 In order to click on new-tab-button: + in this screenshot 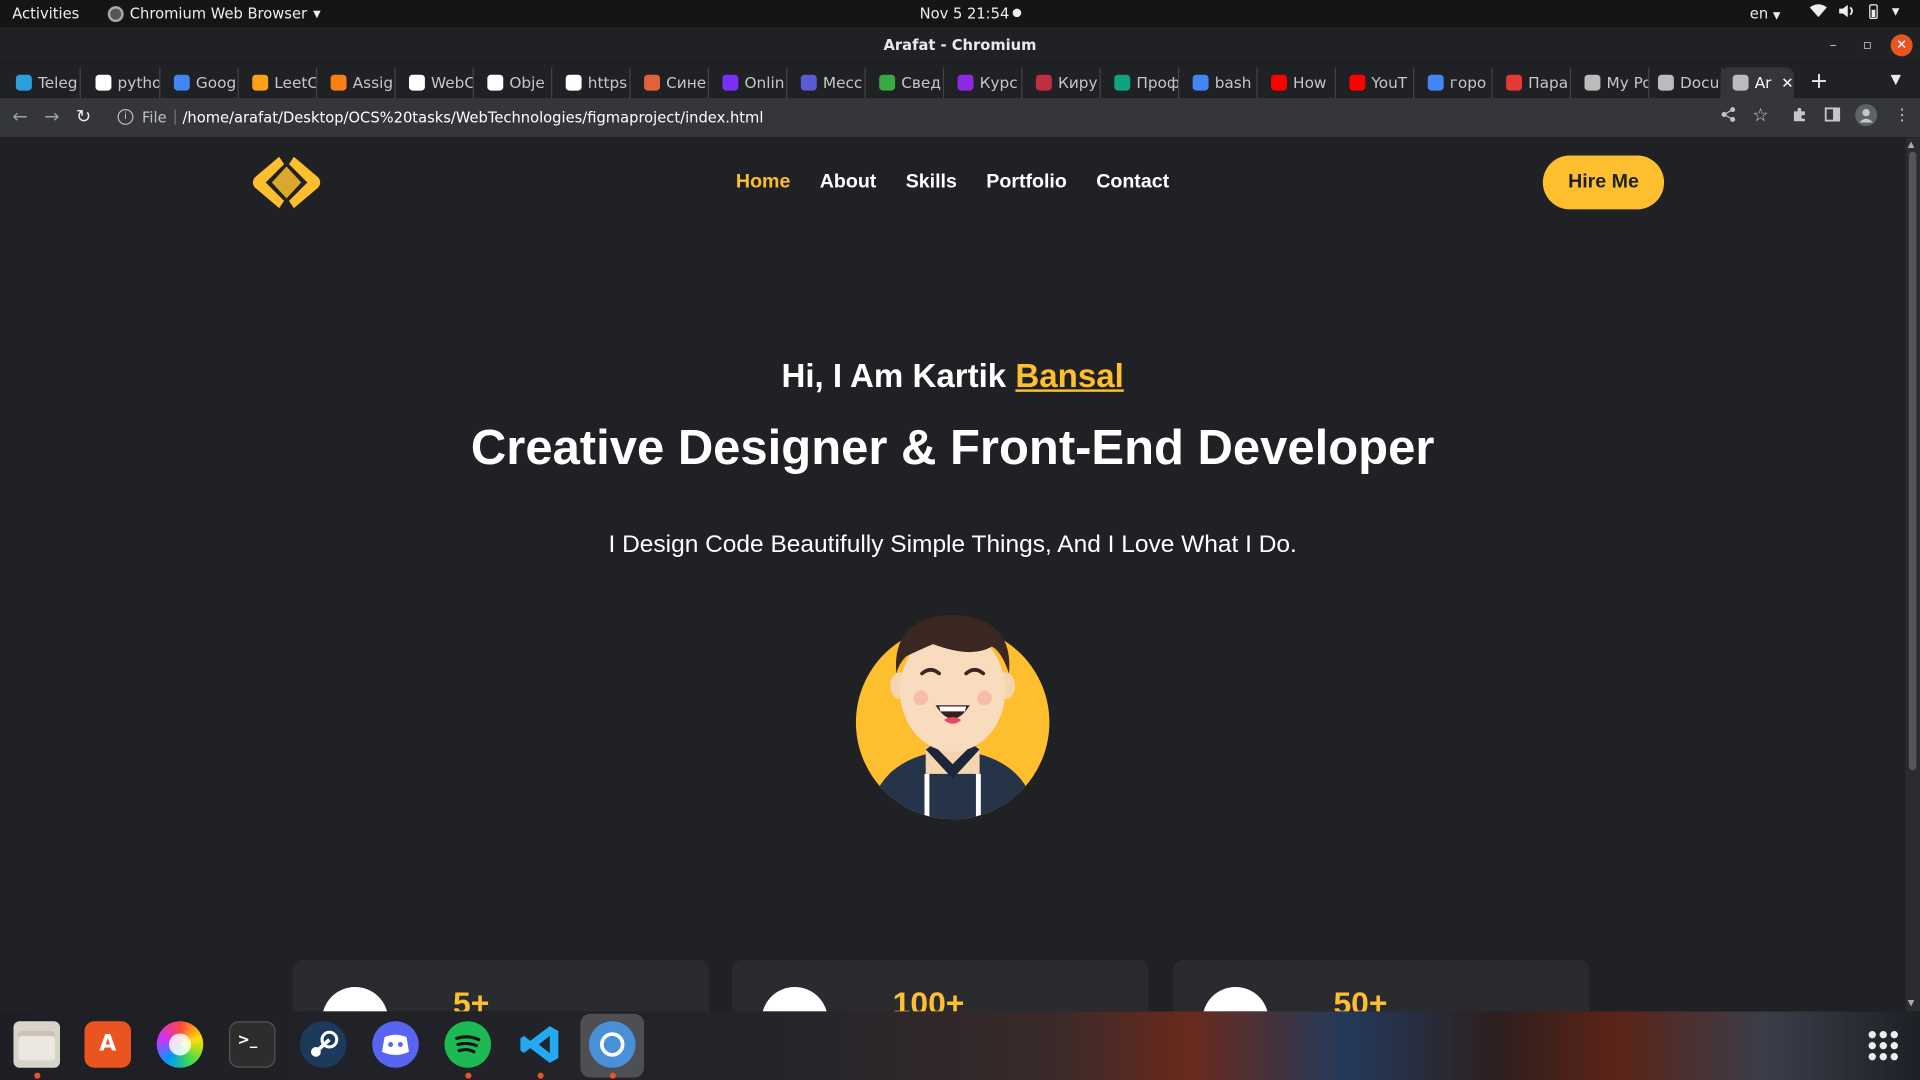, I will do `click(1819, 82)`.